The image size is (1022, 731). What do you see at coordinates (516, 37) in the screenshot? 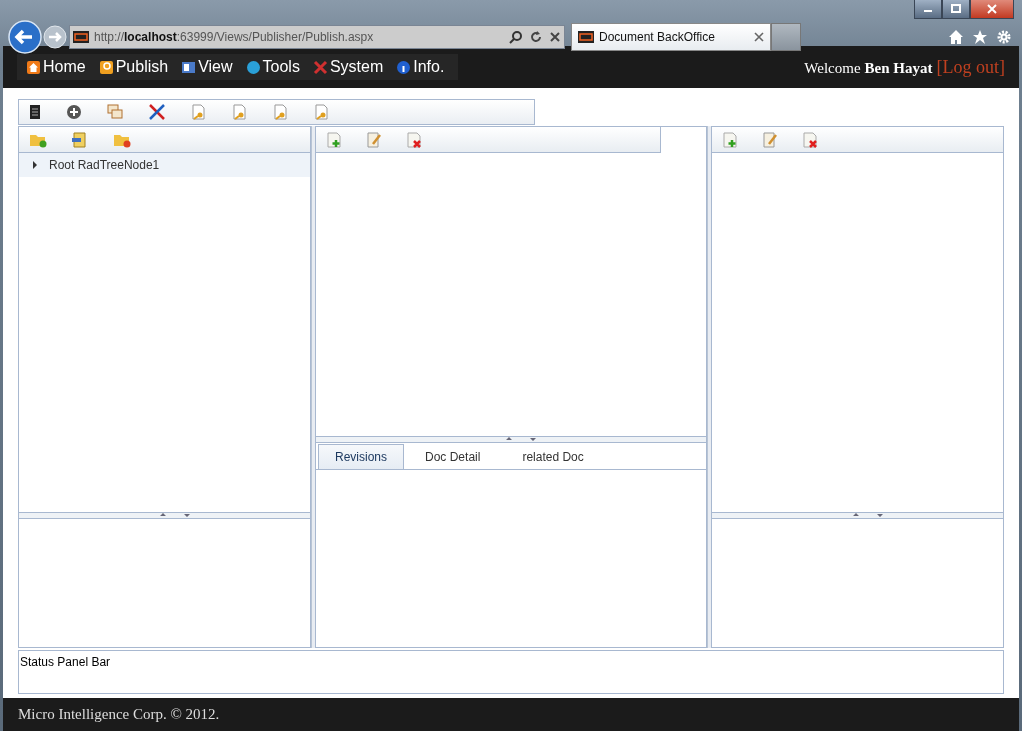
I see `search-icon` at bounding box center [516, 37].